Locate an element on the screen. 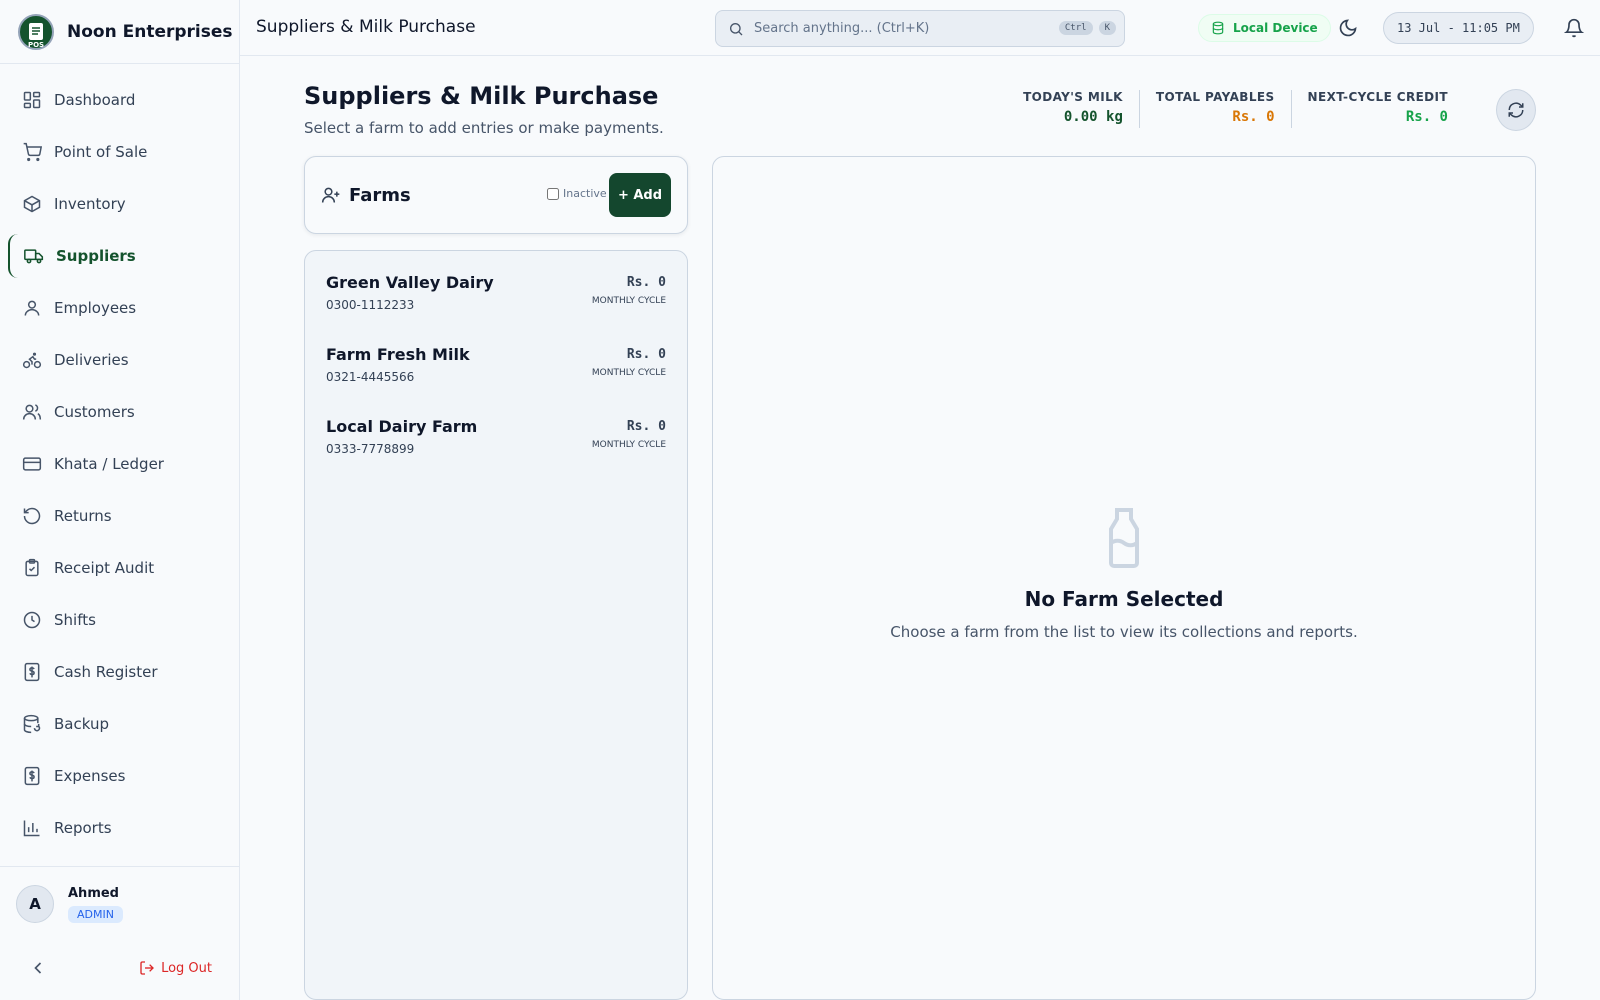 This screenshot has width=1600, height=1000. inactive-toggle: Inactive is located at coordinates (577, 193).